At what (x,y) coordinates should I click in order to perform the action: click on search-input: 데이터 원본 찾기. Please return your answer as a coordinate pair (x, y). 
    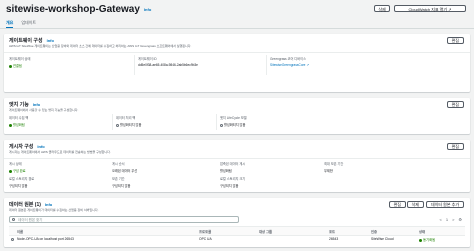
    Looking at the image, I should click on (124, 219).